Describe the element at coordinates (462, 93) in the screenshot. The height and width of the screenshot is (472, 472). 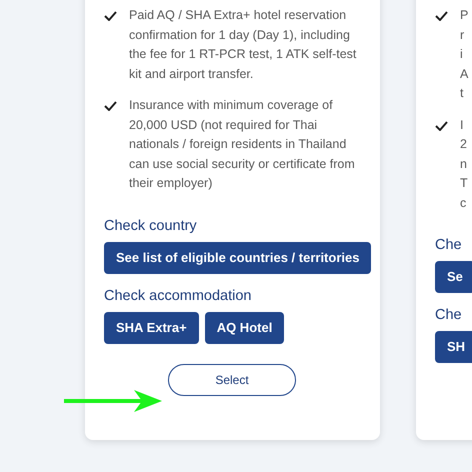
I see `item-text: t` at that location.